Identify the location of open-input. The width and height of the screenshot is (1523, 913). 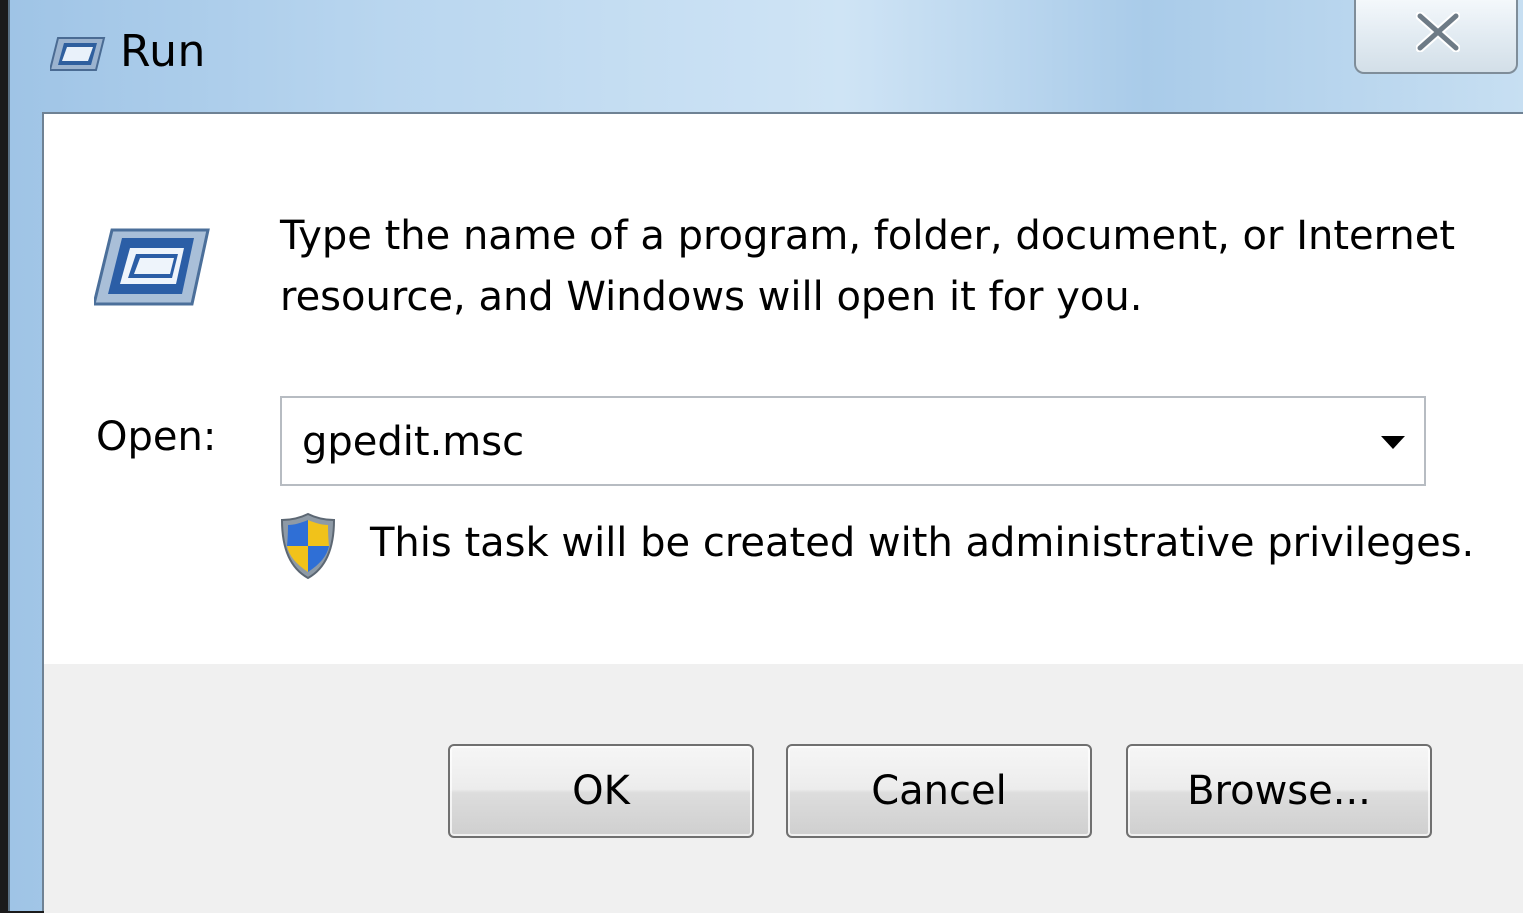
(822, 442).